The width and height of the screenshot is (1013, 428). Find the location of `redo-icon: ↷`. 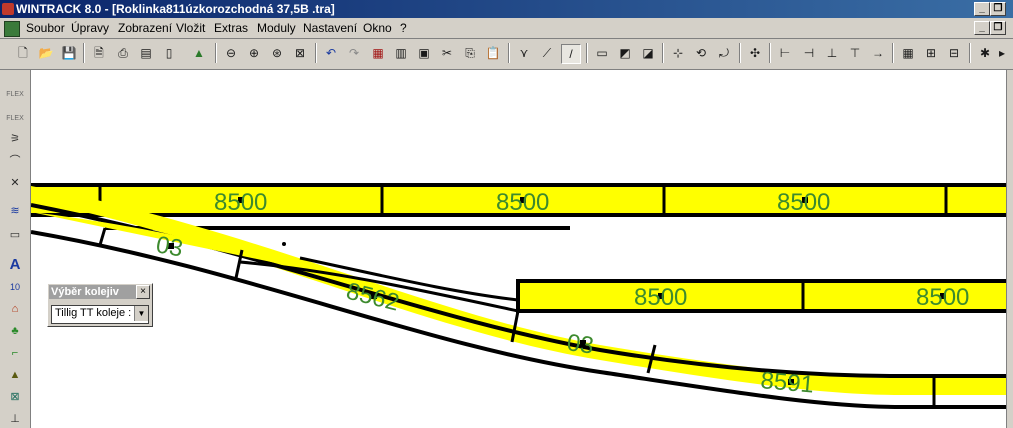

redo-icon: ↷ is located at coordinates (354, 53).